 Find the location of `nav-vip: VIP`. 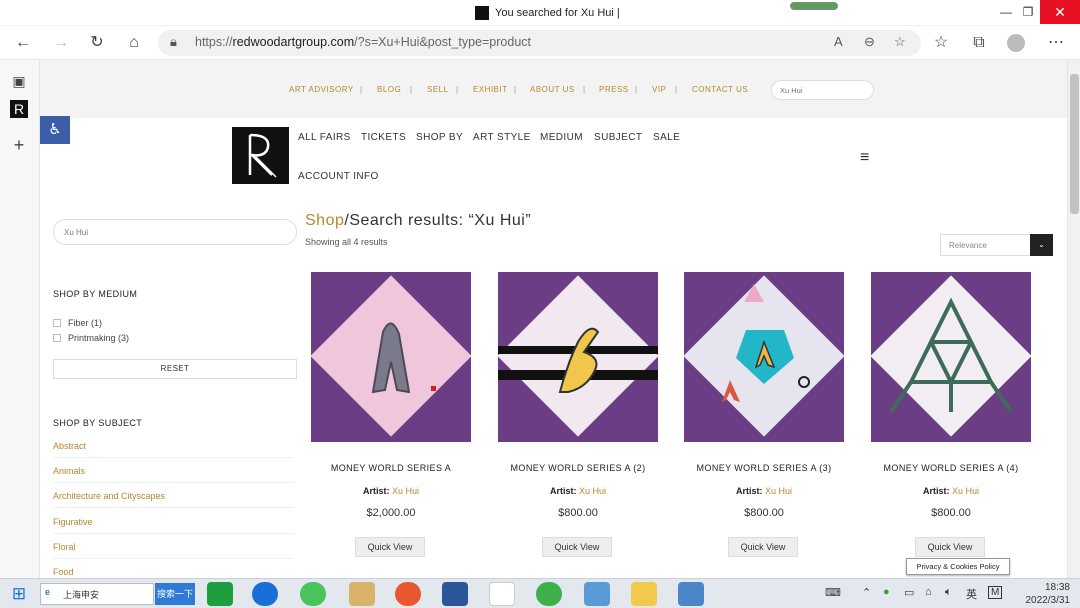

nav-vip: VIP is located at coordinates (659, 89).